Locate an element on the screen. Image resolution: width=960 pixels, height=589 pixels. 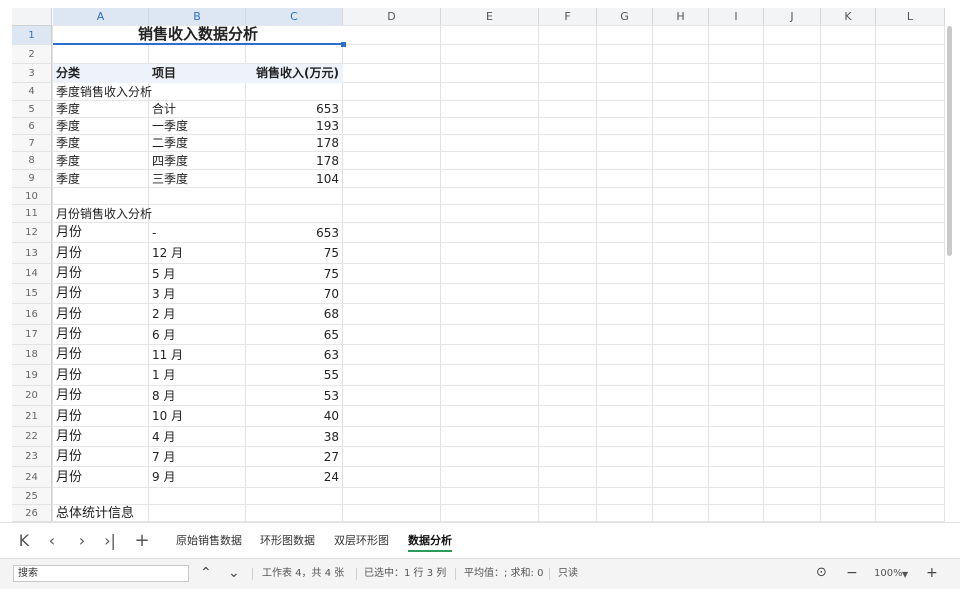
row-header: 20 is located at coordinates (32, 396).